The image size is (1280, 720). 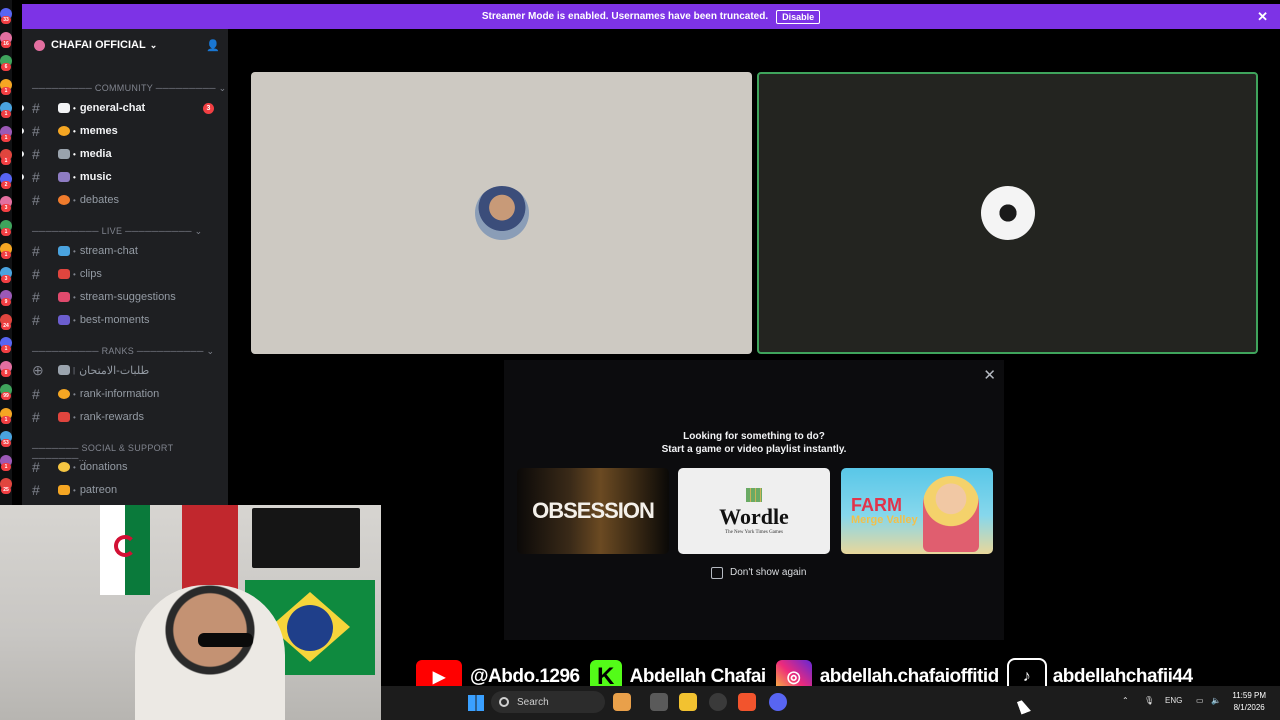 What do you see at coordinates (64, 274) in the screenshot?
I see `scissors-icon` at bounding box center [64, 274].